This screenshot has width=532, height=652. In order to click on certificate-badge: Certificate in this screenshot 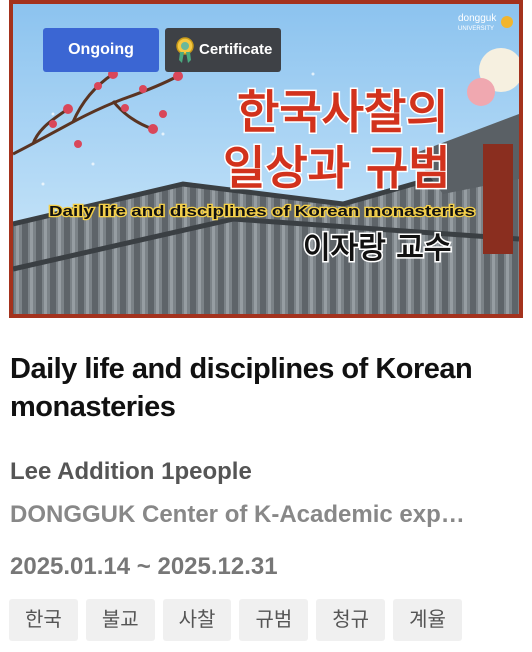, I will do `click(223, 50)`.